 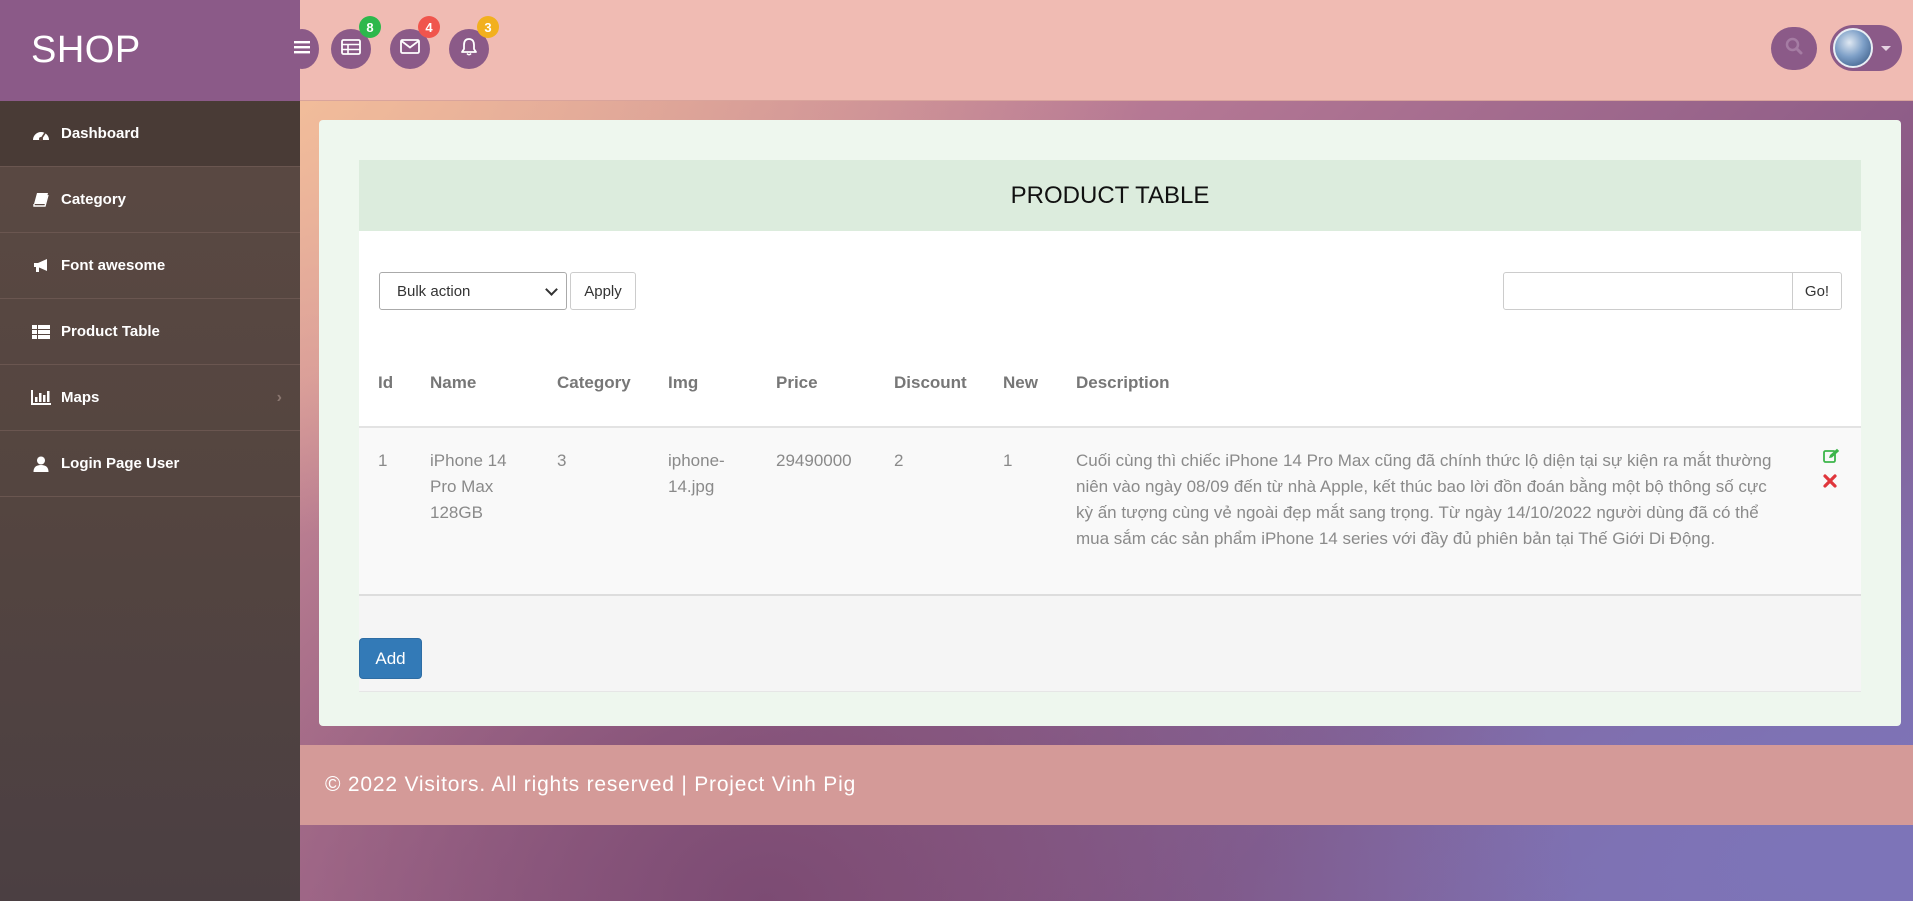 I want to click on menu-toggle-button, so click(x=302, y=49).